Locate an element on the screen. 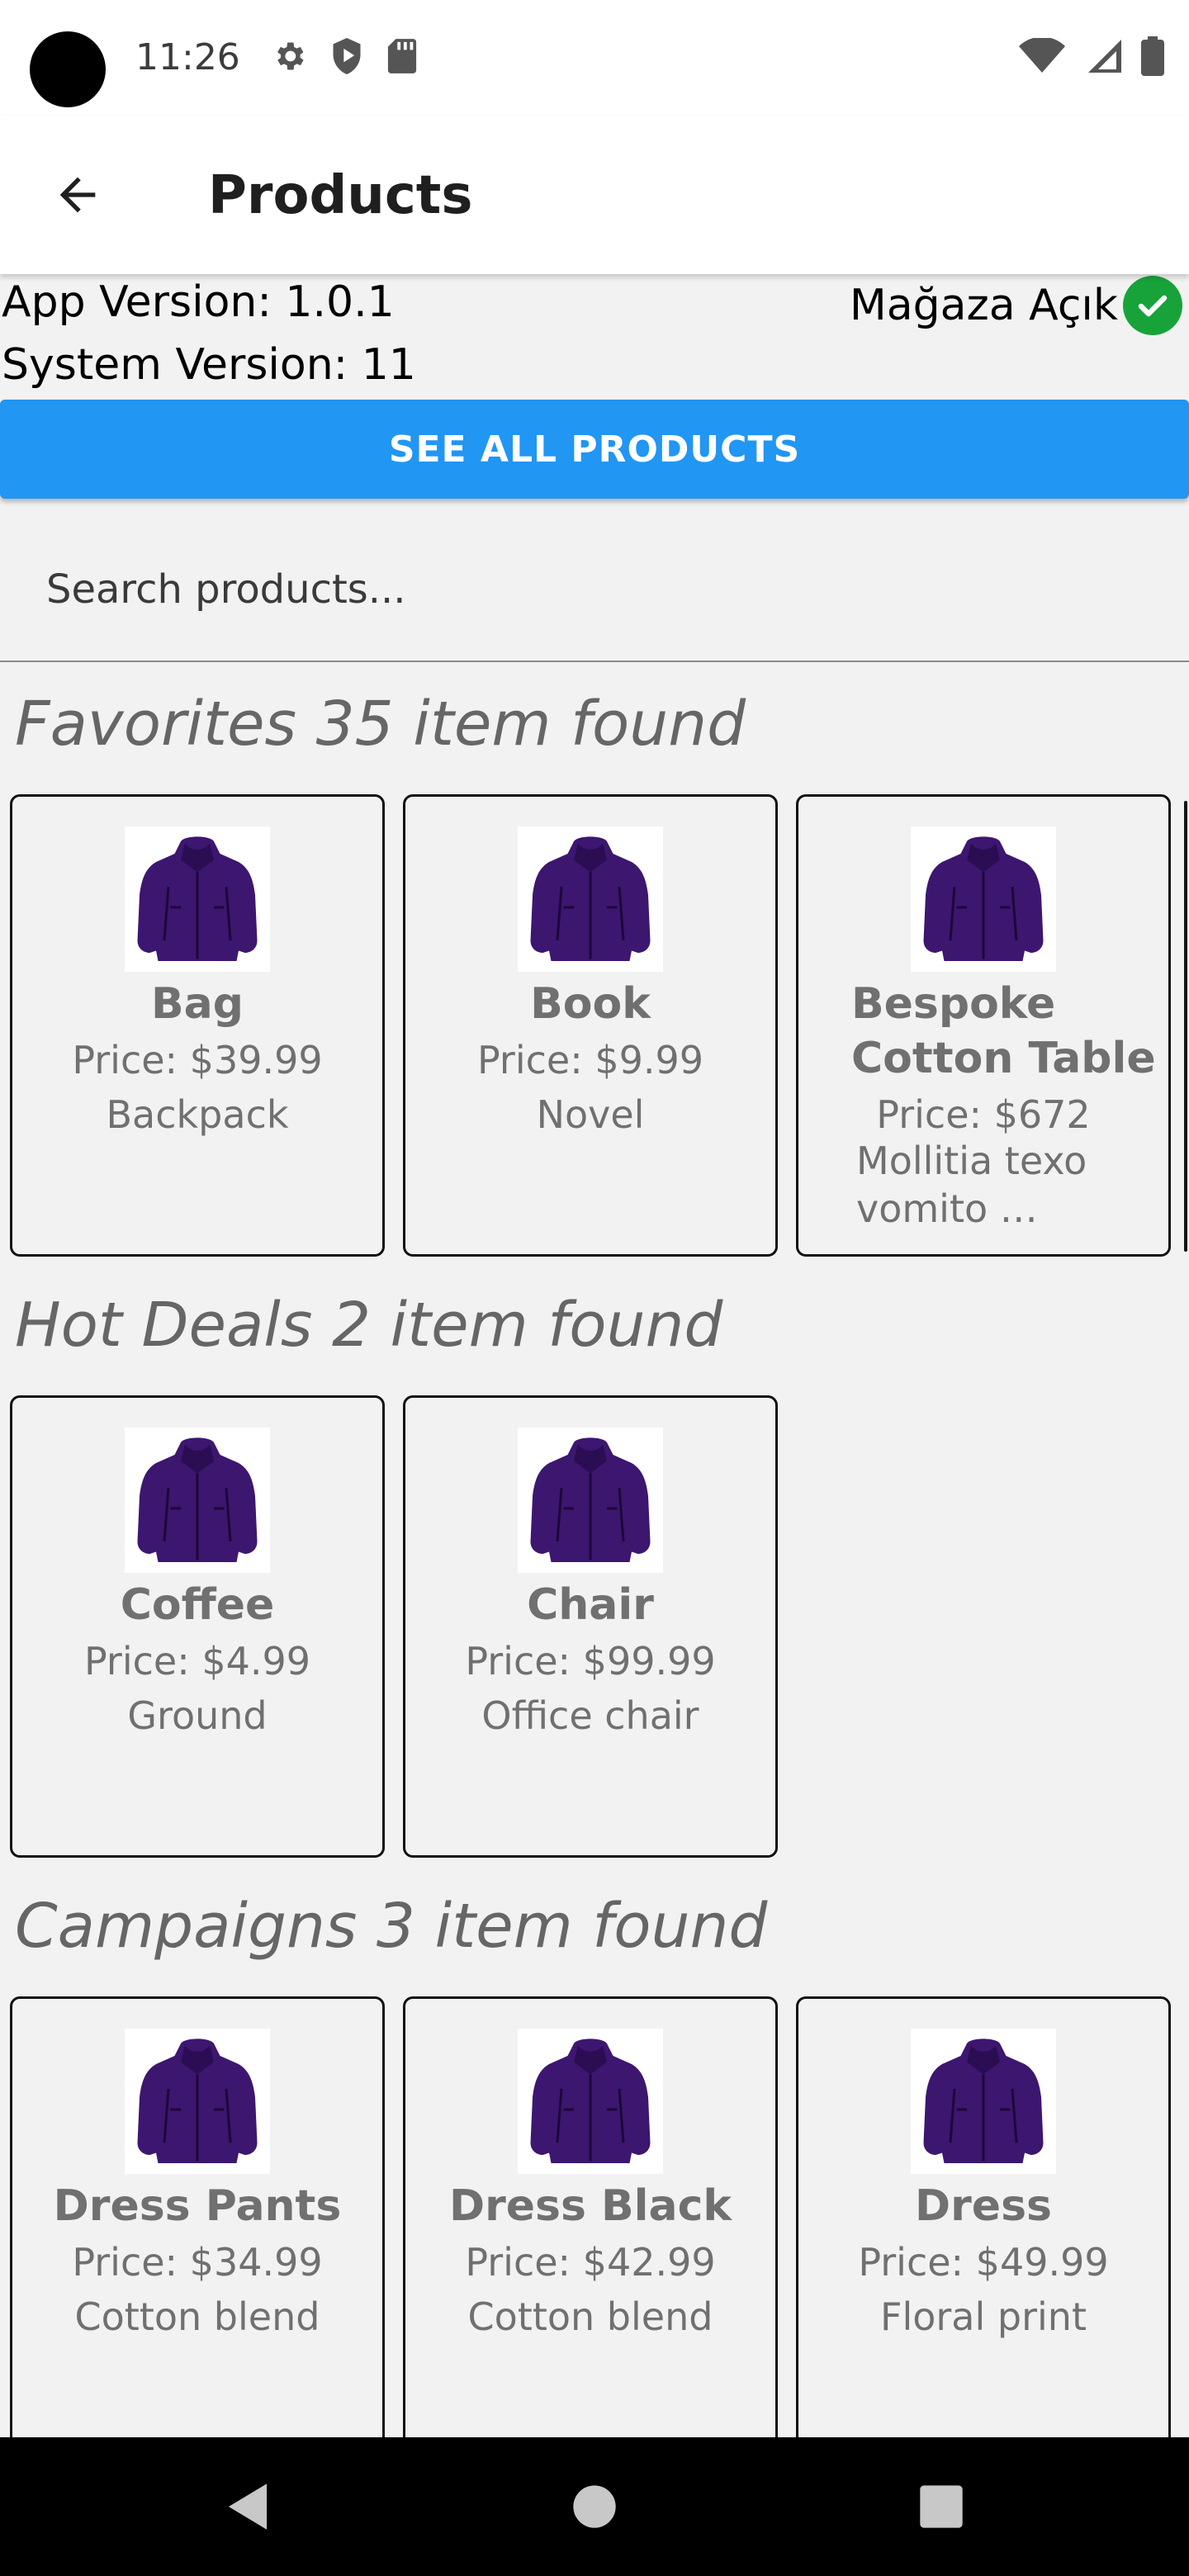 This screenshot has height=2576, width=1189. product-name: Book is located at coordinates (590, 1004).